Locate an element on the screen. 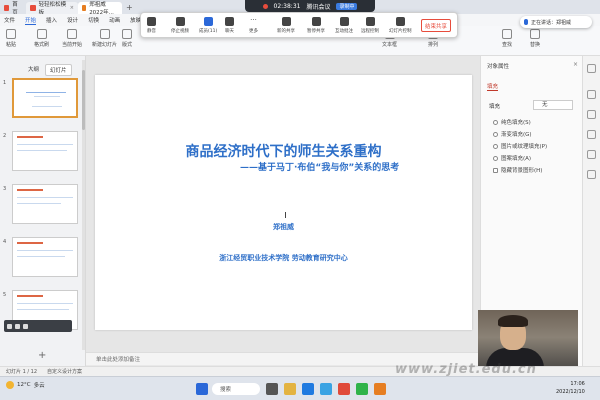  fill-option-label: 渐变填充(G) is located at coordinates (516, 135).